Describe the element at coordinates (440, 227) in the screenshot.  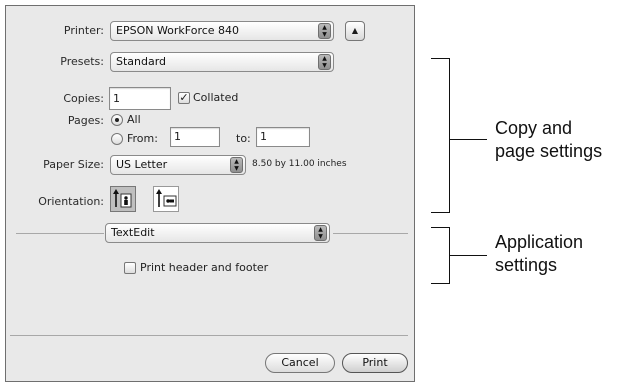
I see `application-bracket-top` at that location.